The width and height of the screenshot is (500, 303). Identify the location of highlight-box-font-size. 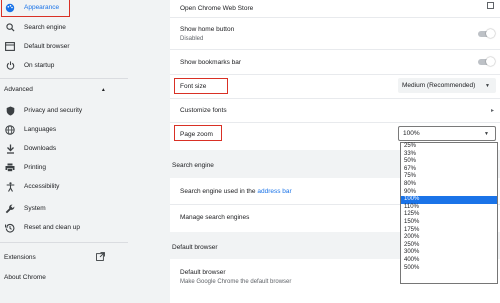
(201, 86).